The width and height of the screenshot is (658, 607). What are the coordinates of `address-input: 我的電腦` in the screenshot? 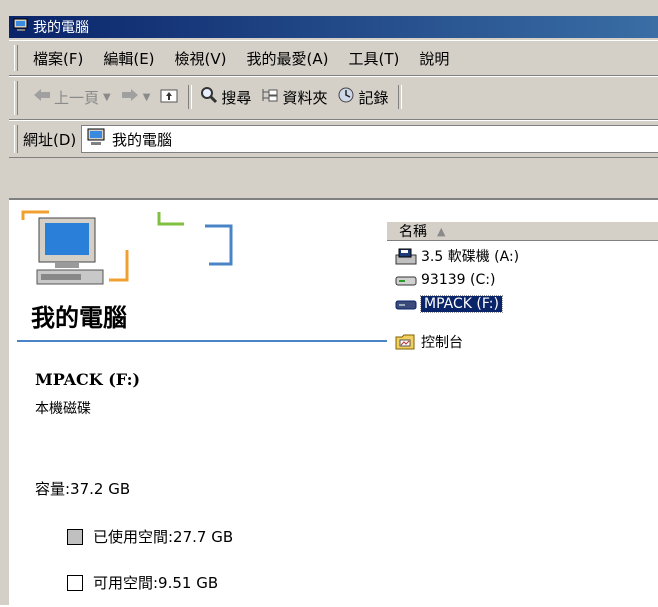 It's located at (369, 139).